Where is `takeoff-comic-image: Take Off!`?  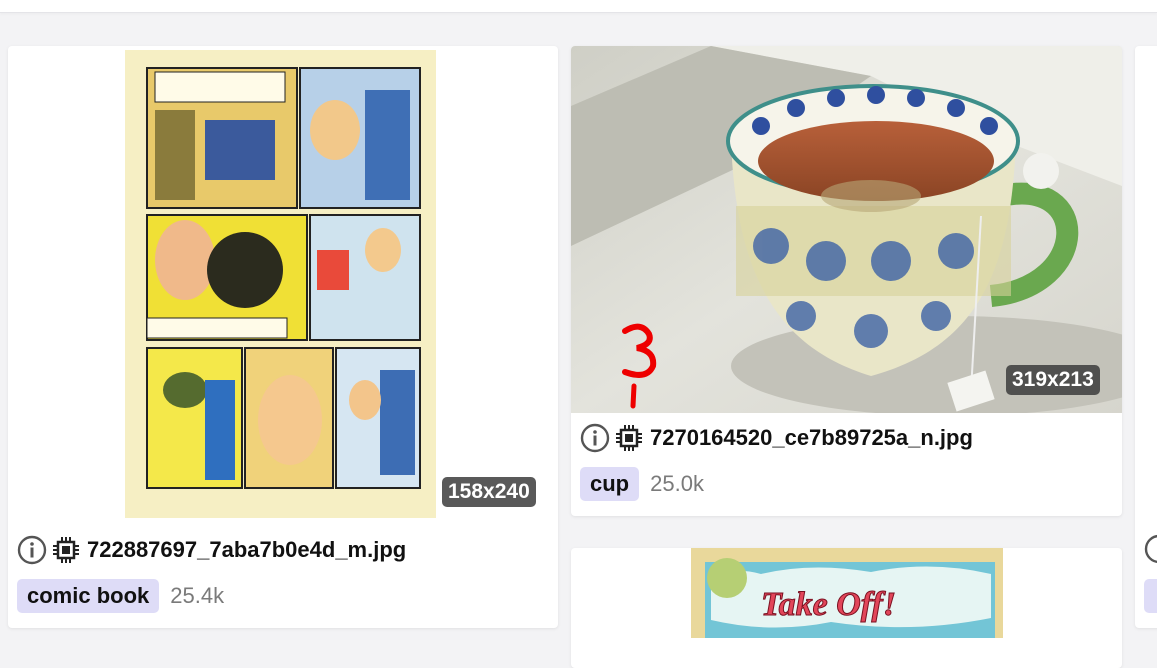
takeoff-comic-image: Take Off! is located at coordinates (847, 593).